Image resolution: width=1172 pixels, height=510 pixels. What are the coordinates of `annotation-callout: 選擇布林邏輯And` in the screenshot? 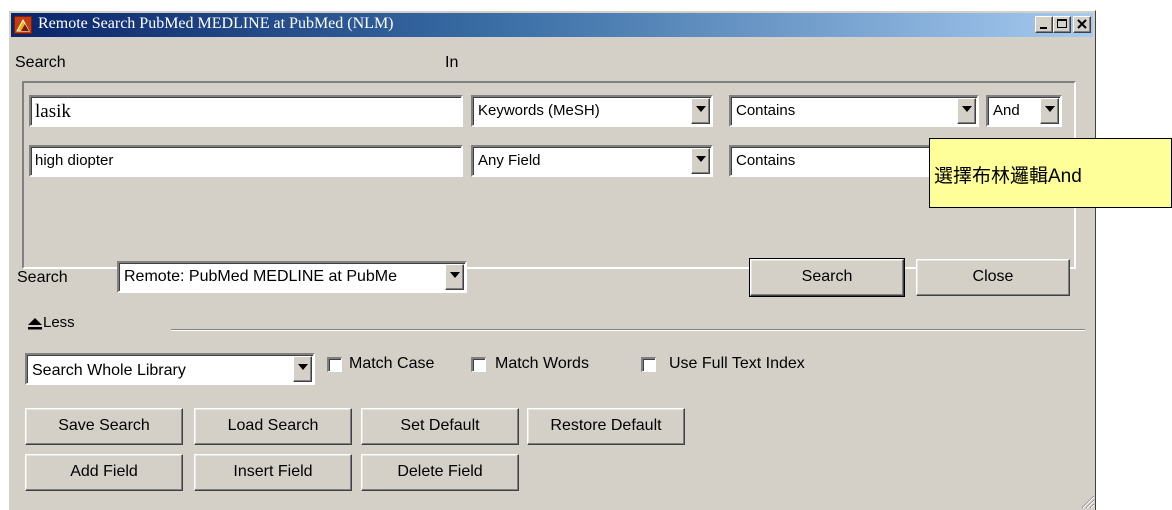 It's located at (1050, 173).